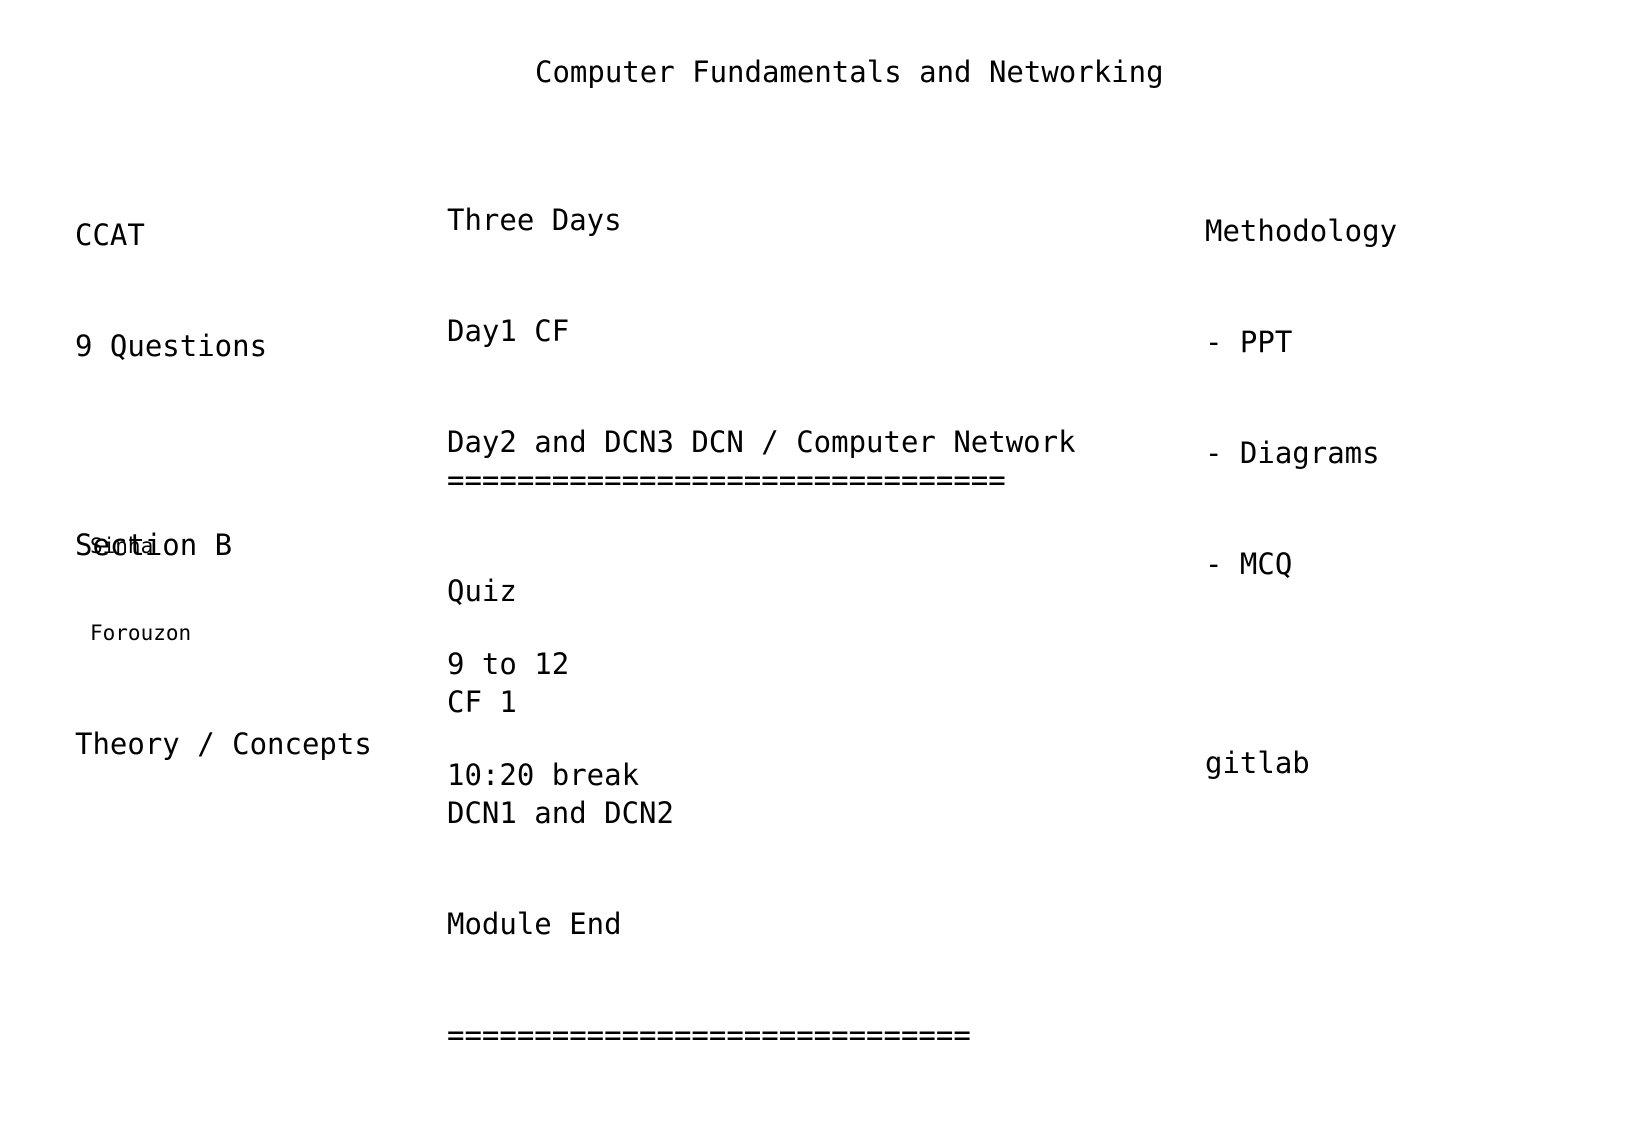  Describe the element at coordinates (171, 346) in the screenshot. I see `questions-count: 9 Questions` at that location.